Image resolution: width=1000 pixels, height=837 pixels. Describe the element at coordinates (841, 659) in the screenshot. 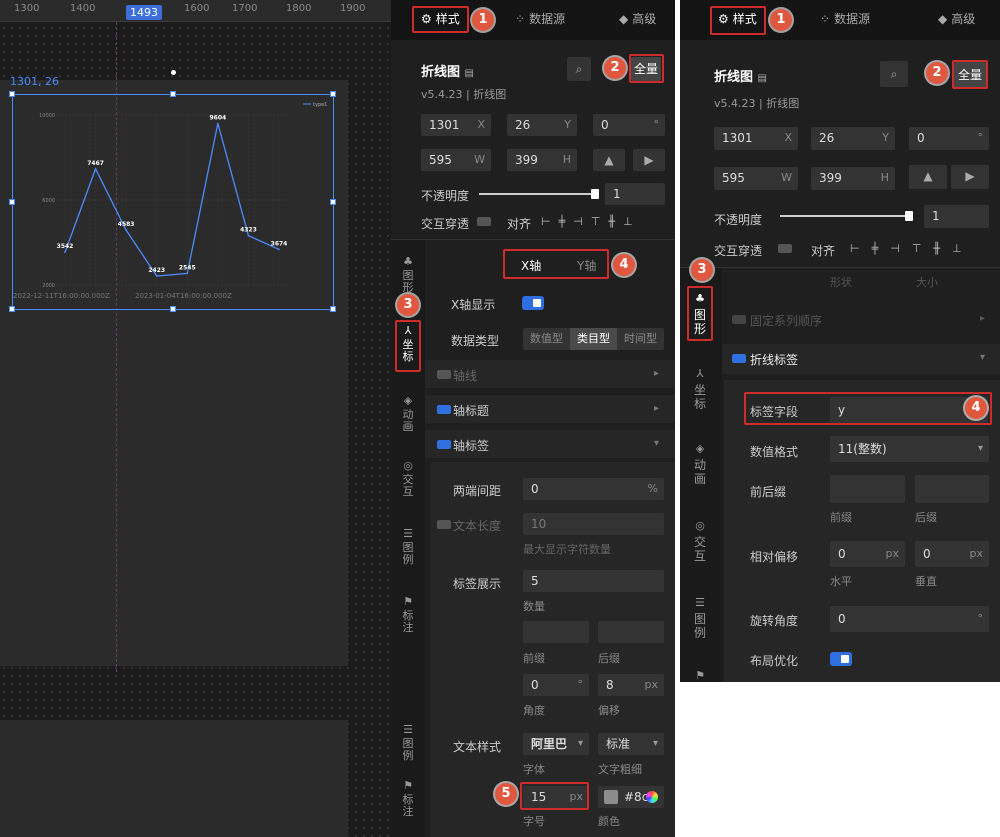

I see `layout-optimize-toggle` at that location.